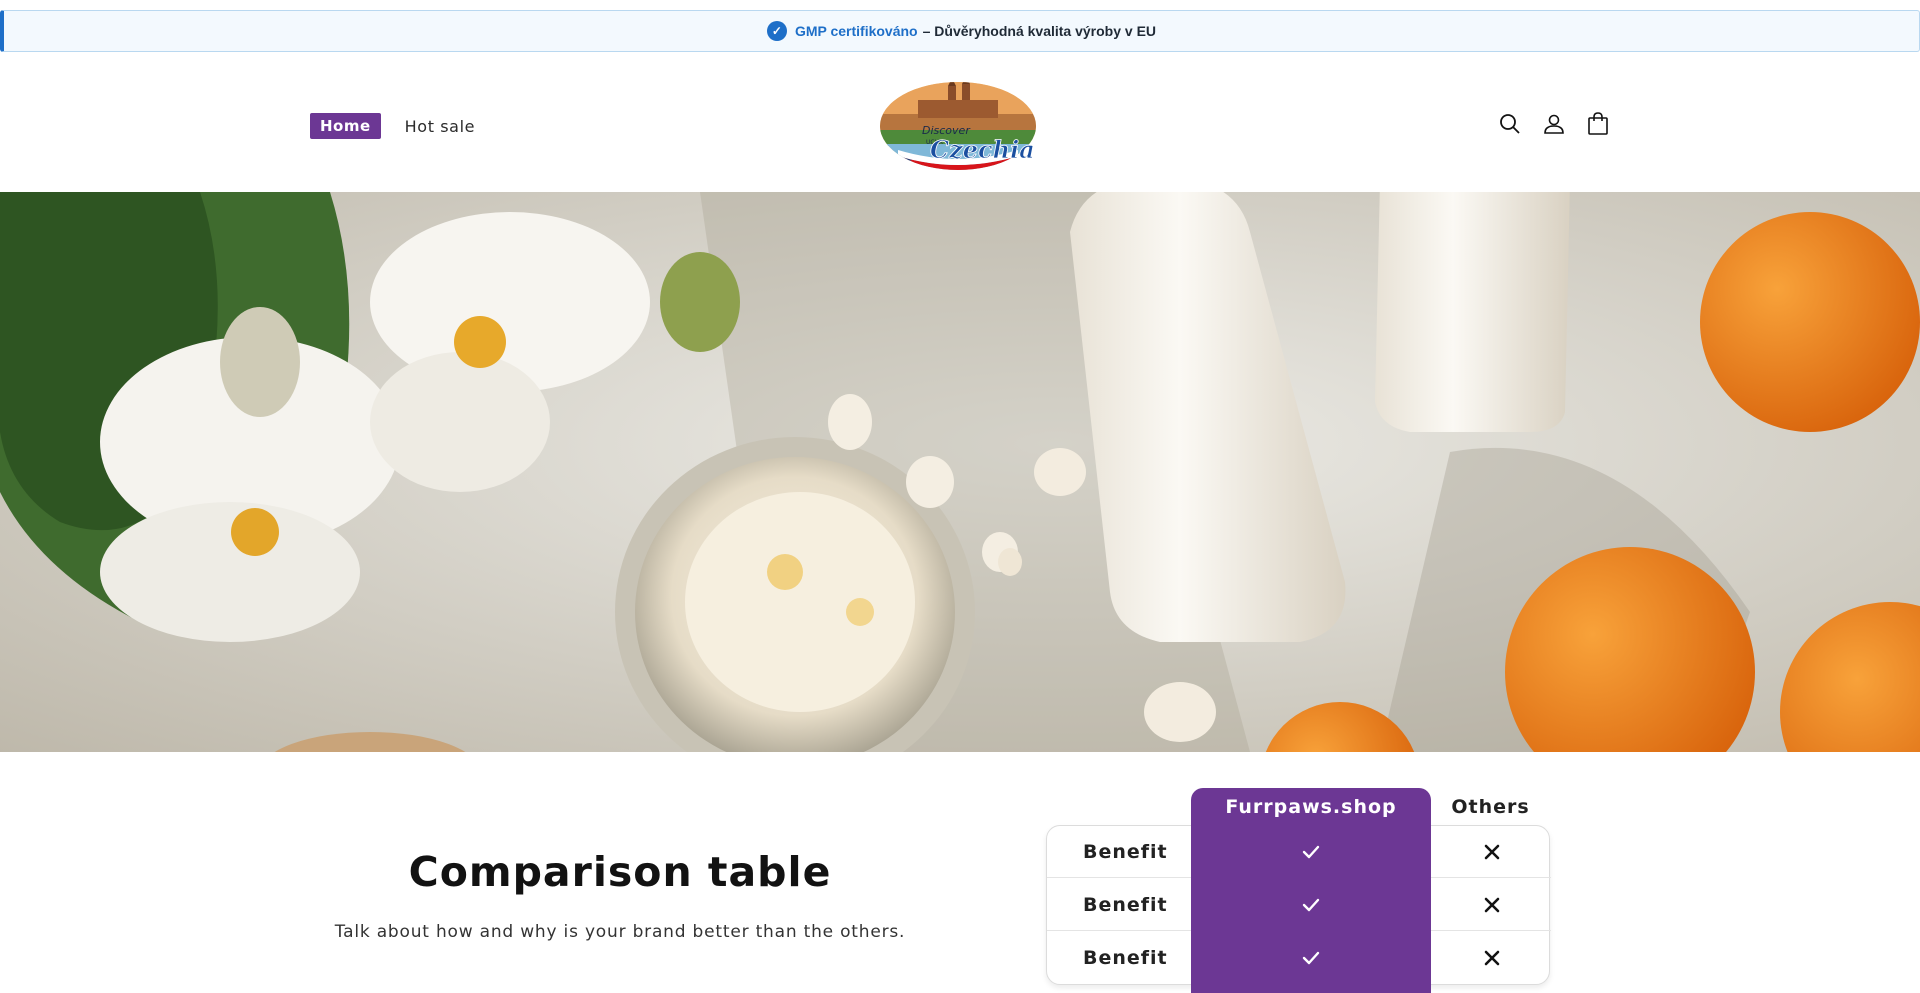 The height and width of the screenshot is (993, 1920). I want to click on nav-item-hot-sale: Hot sale, so click(440, 126).